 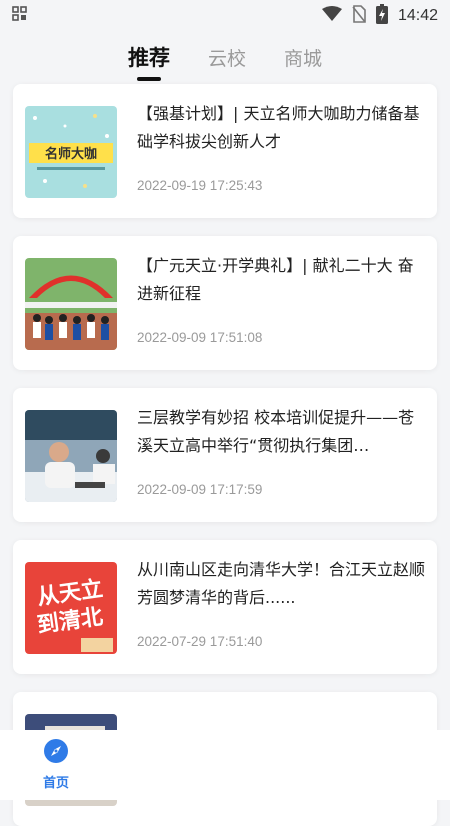 What do you see at coordinates (225, 765) in the screenshot?
I see `bottom-nav: 首页` at bounding box center [225, 765].